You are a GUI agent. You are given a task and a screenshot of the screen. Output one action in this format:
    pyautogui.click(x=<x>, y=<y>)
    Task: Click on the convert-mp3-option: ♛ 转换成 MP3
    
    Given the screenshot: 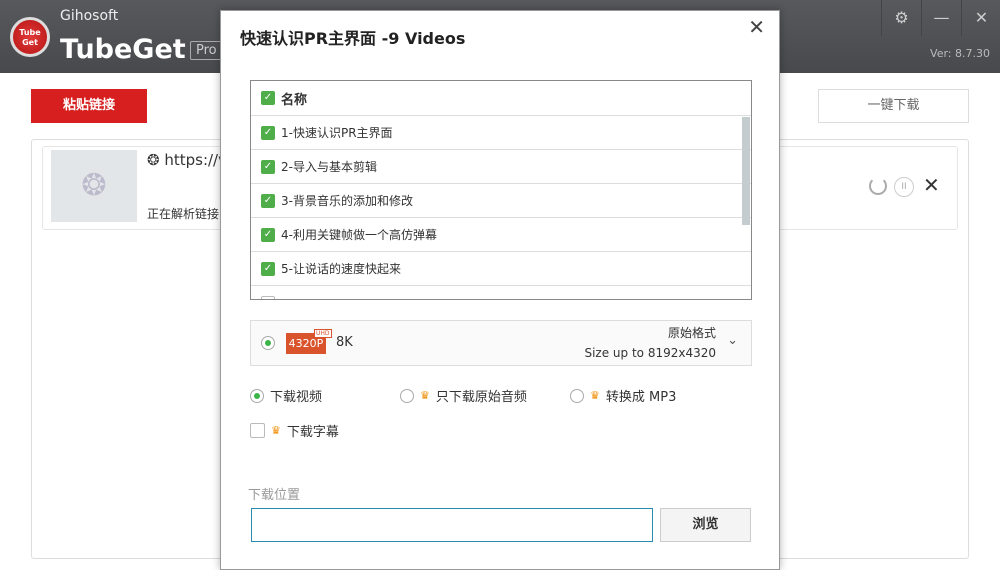 What is the action you would take?
    pyautogui.click(x=623, y=395)
    